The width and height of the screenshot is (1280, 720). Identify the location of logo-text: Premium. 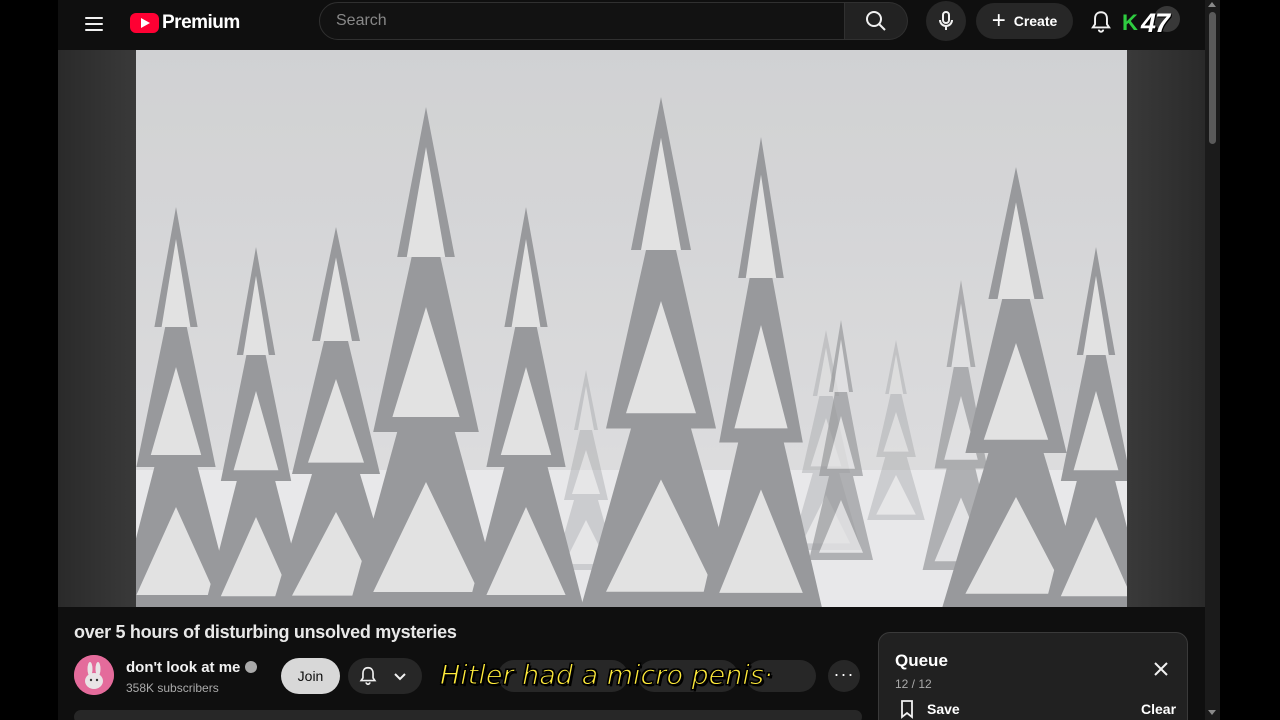
(201, 22).